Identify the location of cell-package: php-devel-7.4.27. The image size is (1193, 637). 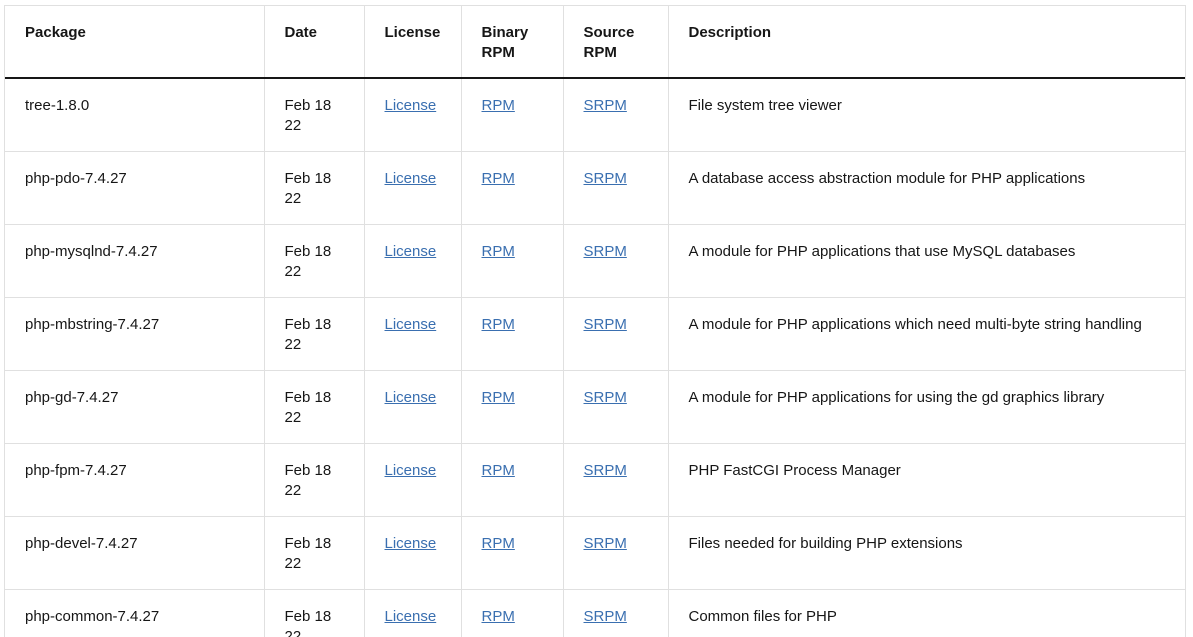
(134, 552).